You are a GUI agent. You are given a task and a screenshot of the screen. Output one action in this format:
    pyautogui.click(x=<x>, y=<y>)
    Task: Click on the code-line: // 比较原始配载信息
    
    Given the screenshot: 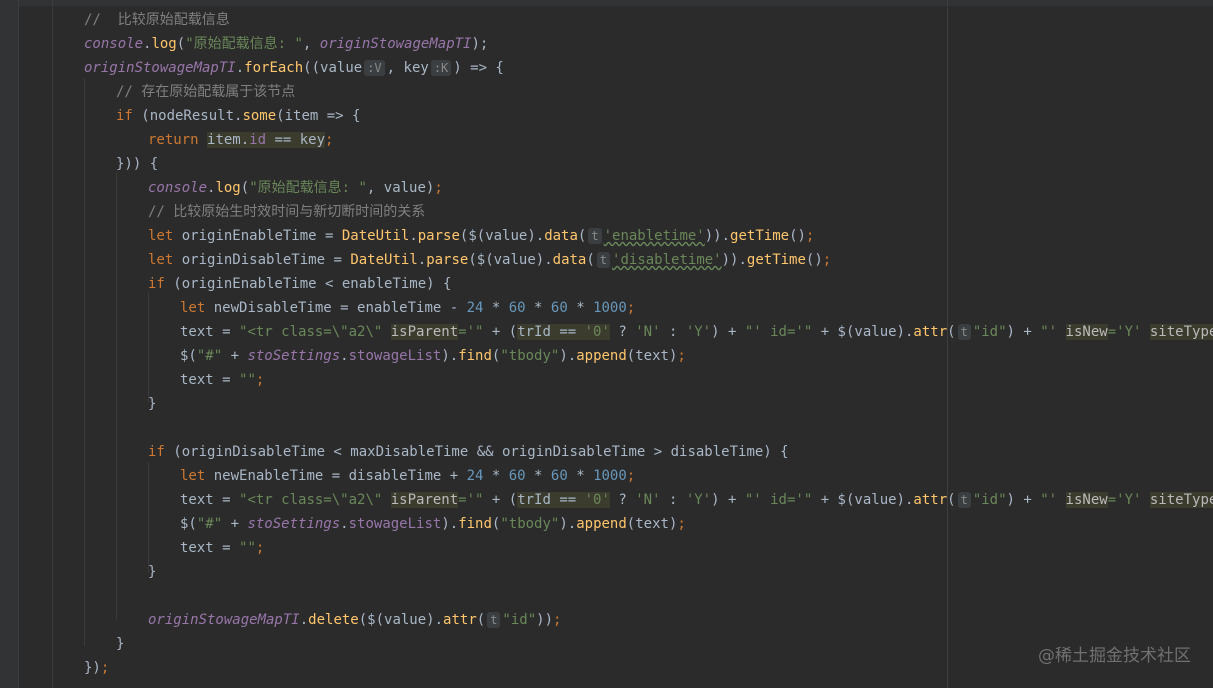 What is the action you would take?
    pyautogui.click(x=157, y=20)
    